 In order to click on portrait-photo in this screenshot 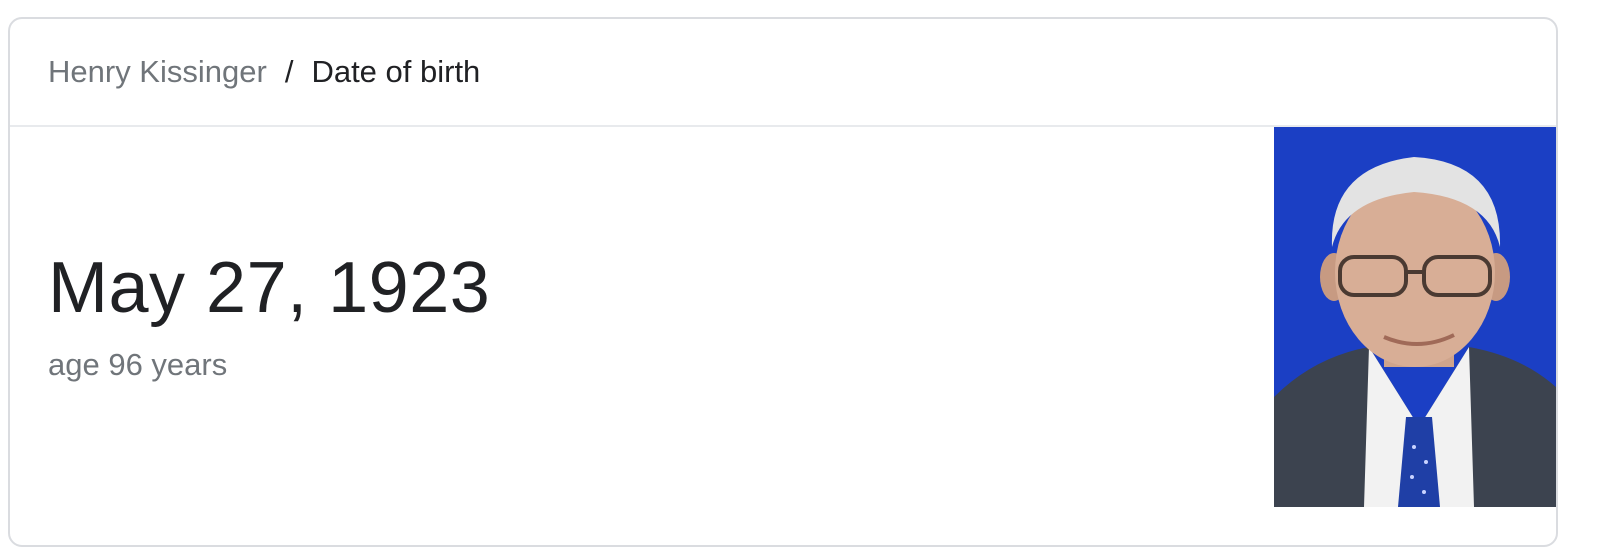, I will do `click(1415, 317)`.